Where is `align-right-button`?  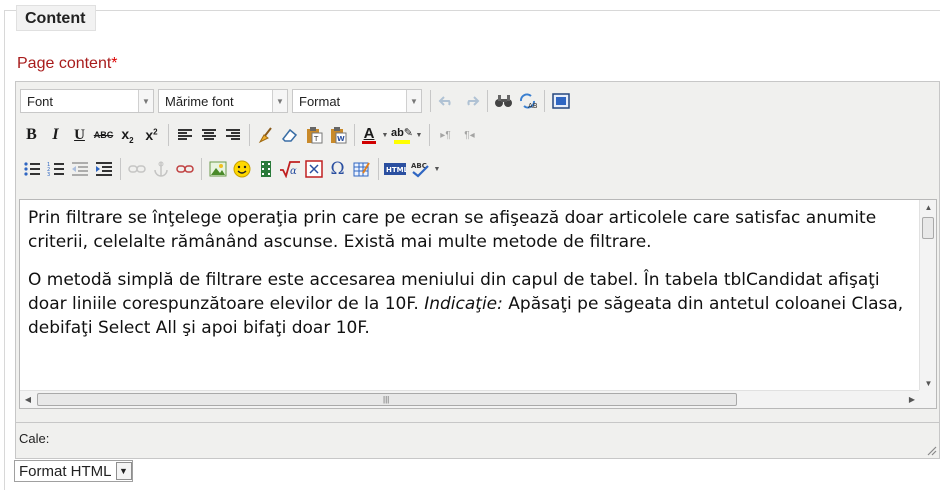
align-right-button is located at coordinates (232, 135).